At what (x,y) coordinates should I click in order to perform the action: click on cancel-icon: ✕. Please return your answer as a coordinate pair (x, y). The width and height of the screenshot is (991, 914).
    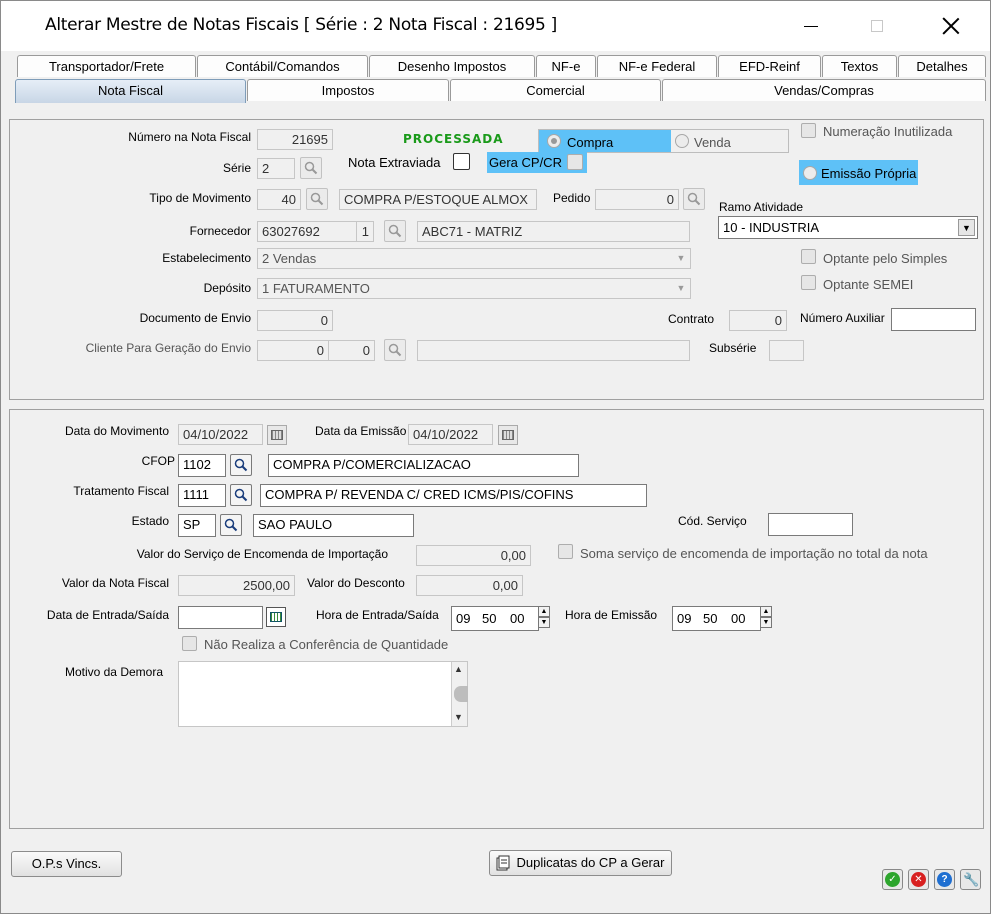
    Looking at the image, I should click on (918, 879).